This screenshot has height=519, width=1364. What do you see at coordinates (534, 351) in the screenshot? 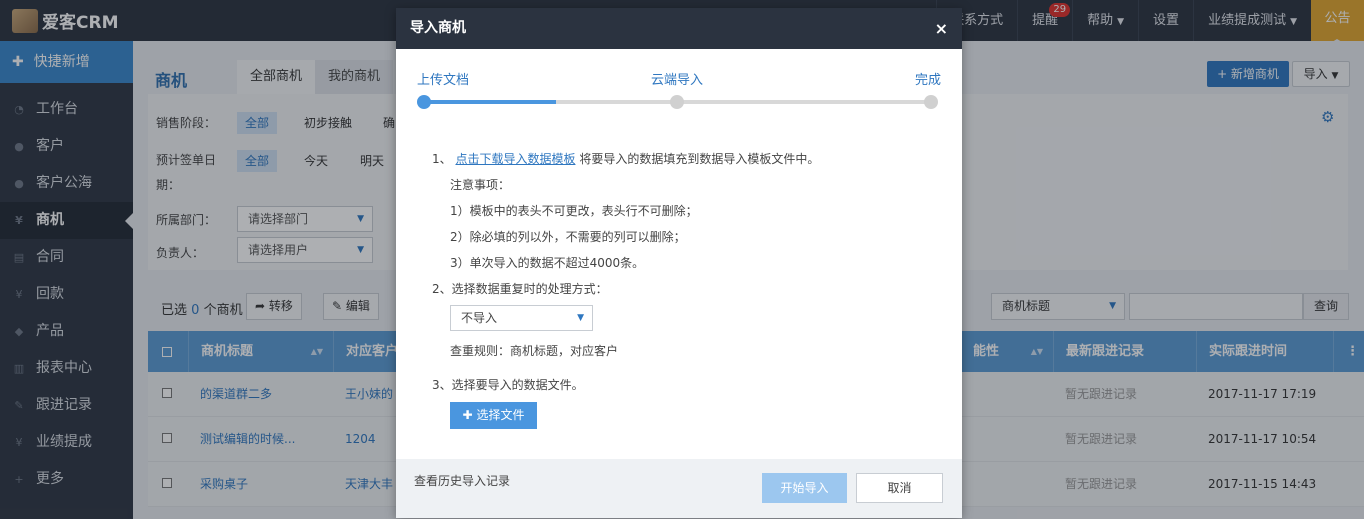
I see `dedupe-rule: 查重规则：商机标题，对应客户` at bounding box center [534, 351].